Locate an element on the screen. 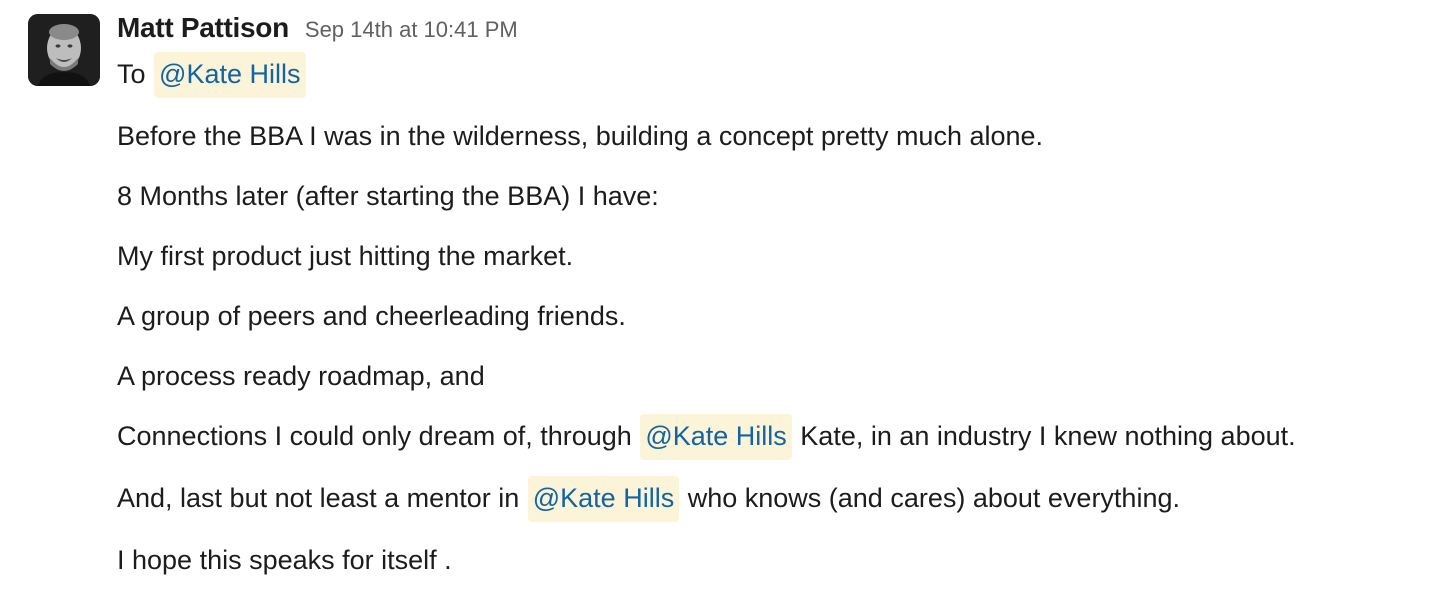 The image size is (1454, 590). message-line: To @Kate Hills is located at coordinates (212, 75).